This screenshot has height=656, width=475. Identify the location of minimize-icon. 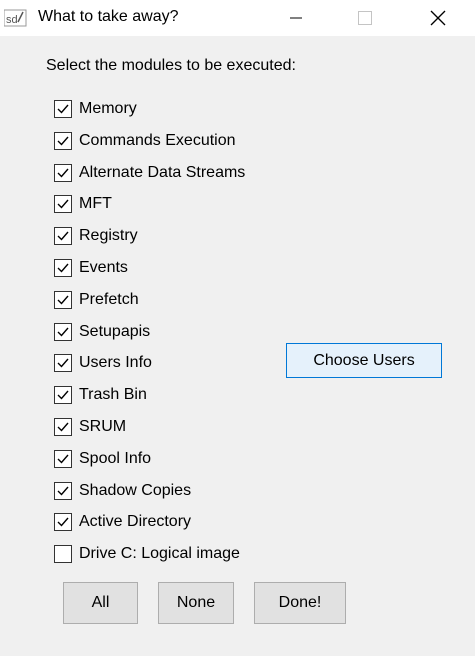
(296, 18).